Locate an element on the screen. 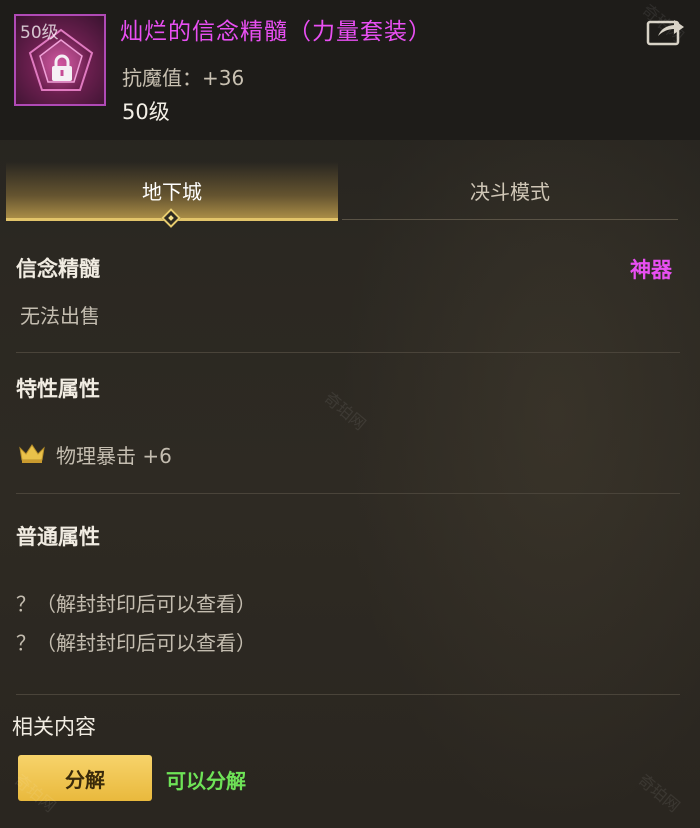 Image resolution: width=700 pixels, height=828 pixels. rarity-badge: 神器 is located at coordinates (651, 270).